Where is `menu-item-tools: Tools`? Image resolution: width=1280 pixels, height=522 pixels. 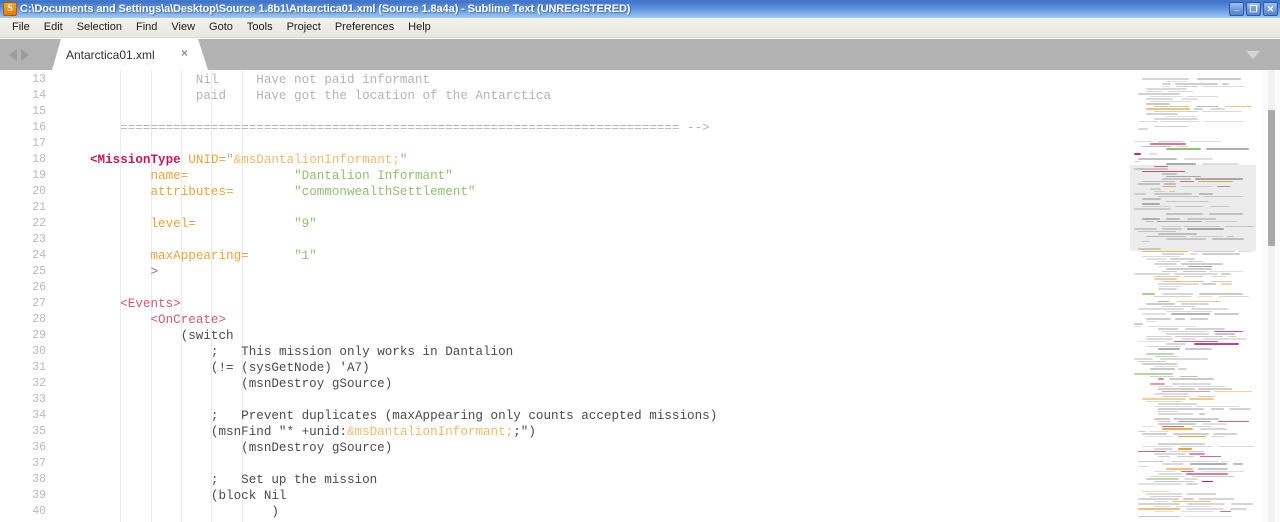 menu-item-tools: Tools is located at coordinates (260, 27).